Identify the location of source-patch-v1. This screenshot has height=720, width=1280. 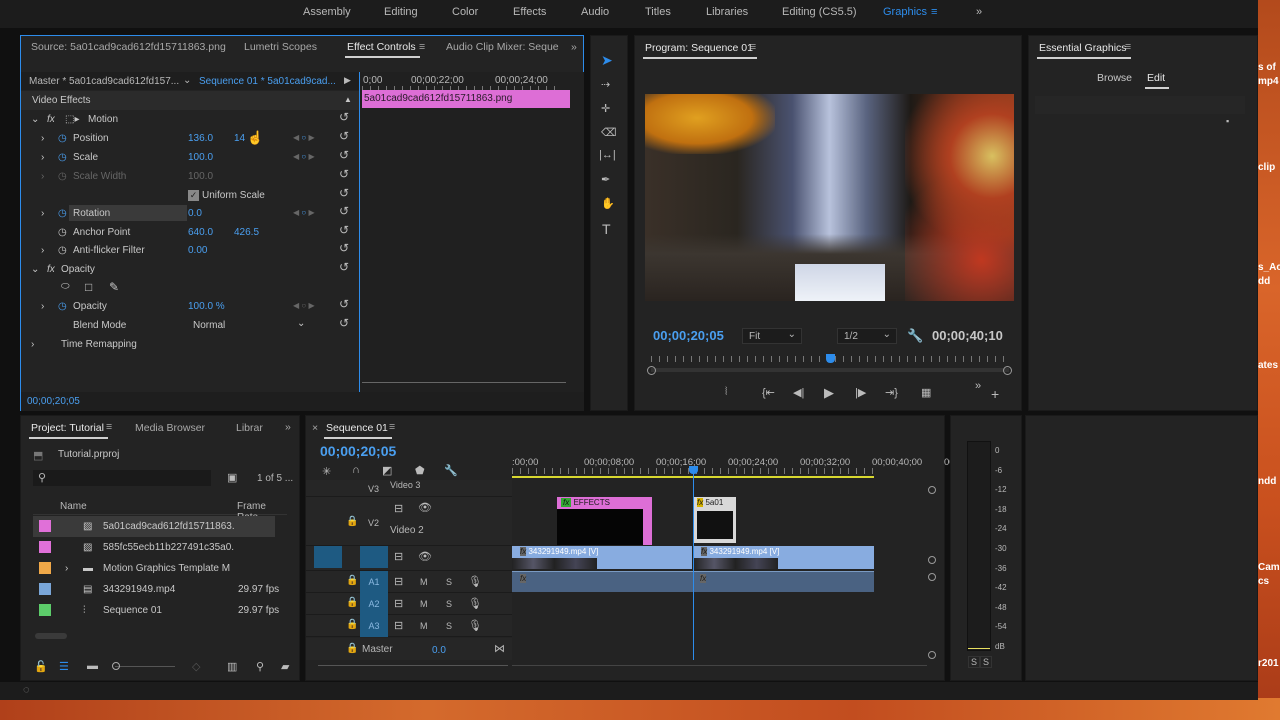
(328, 557).